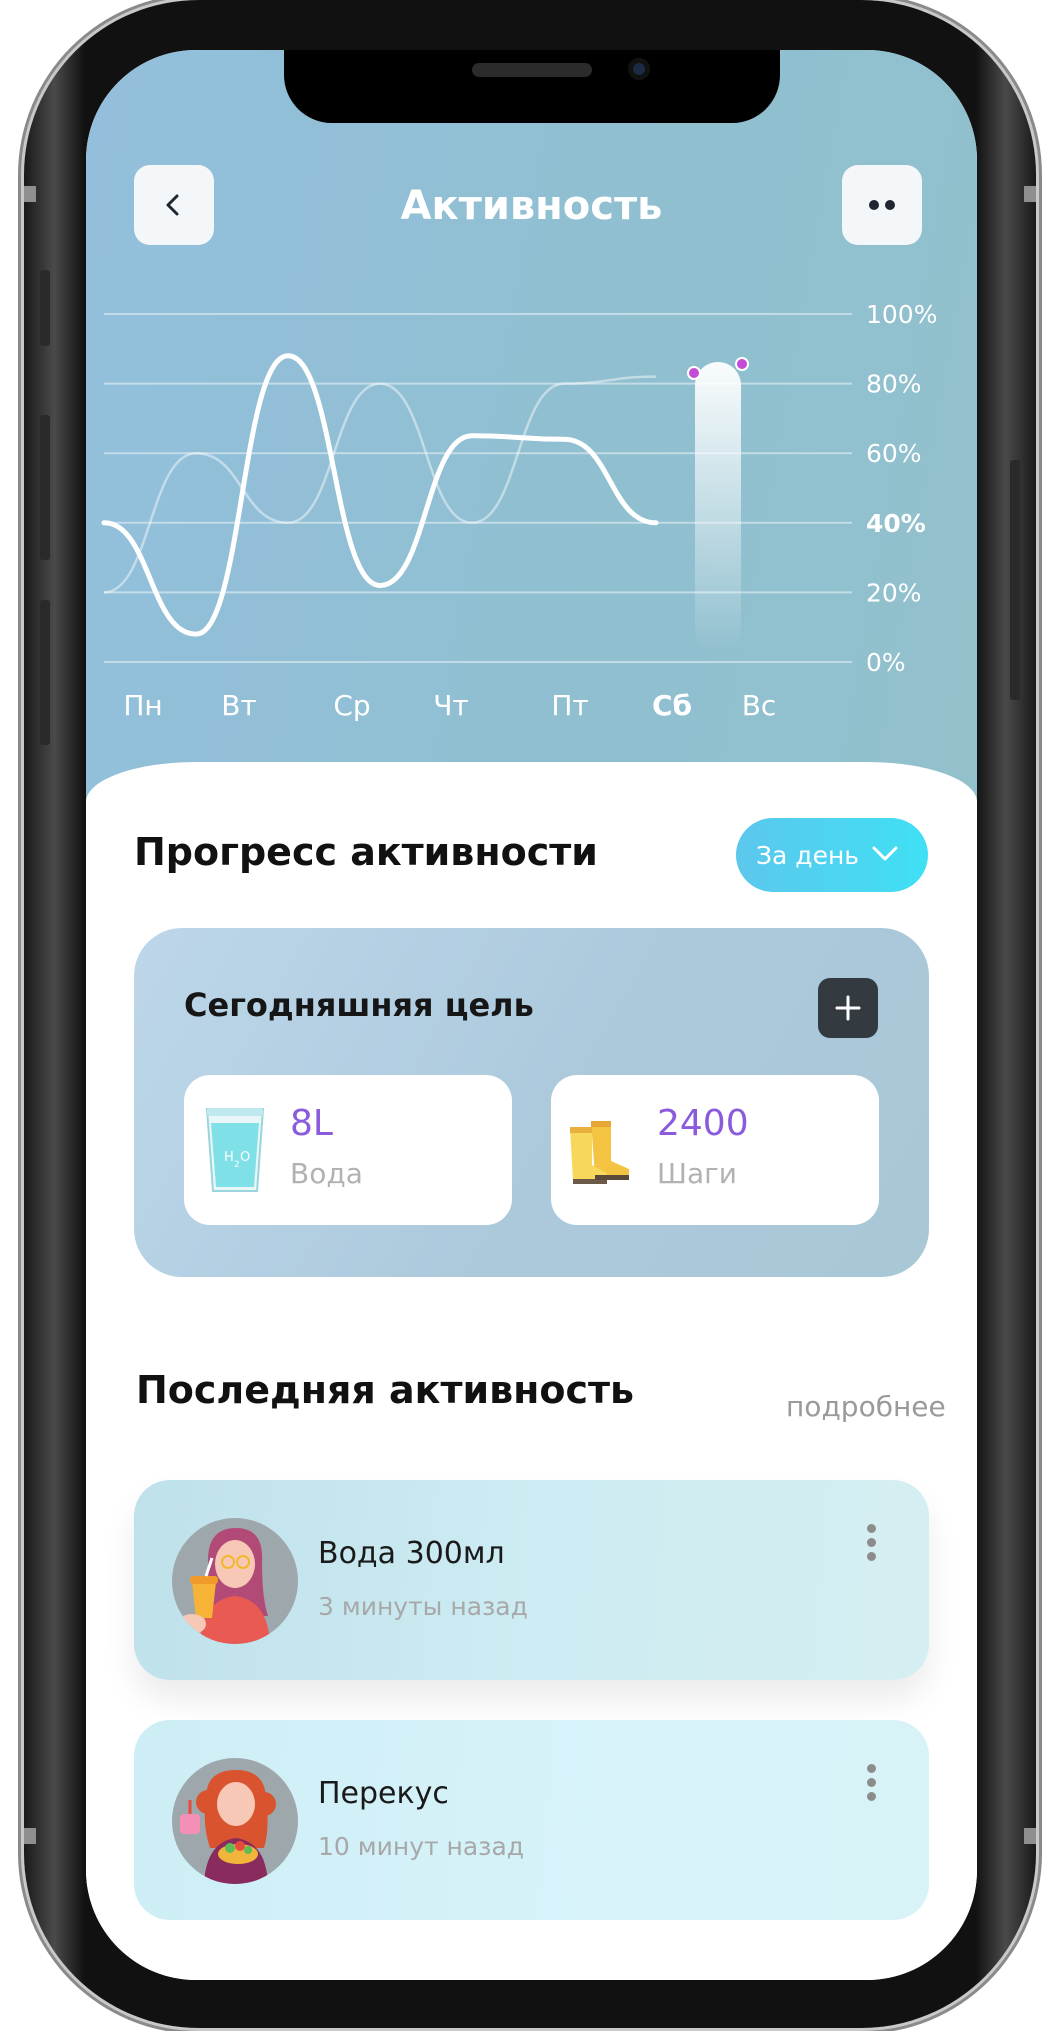 The width and height of the screenshot is (1063, 2031). I want to click on plus-icon, so click(848, 1008).